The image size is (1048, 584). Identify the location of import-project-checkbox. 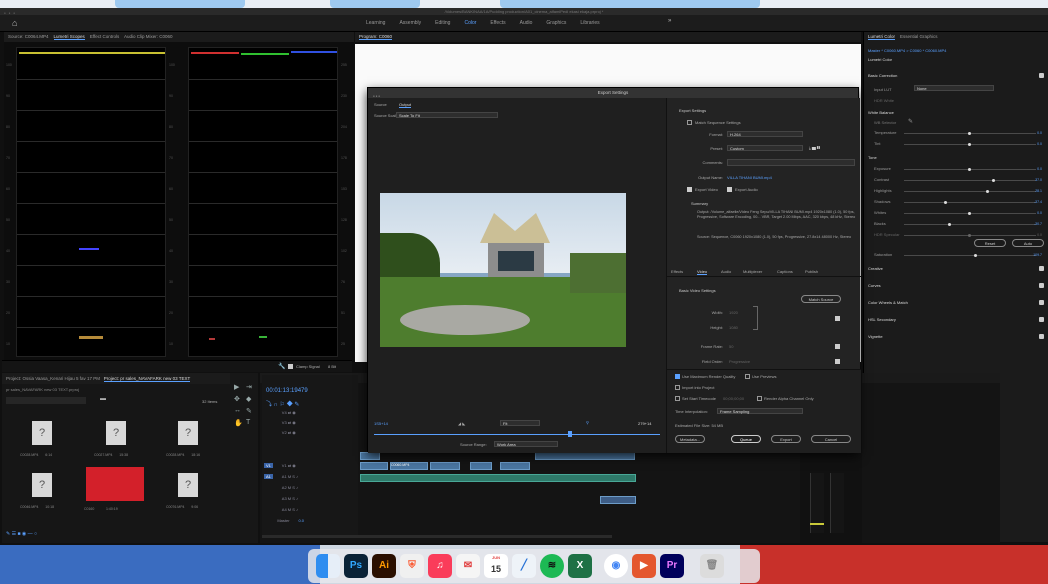
(677, 387).